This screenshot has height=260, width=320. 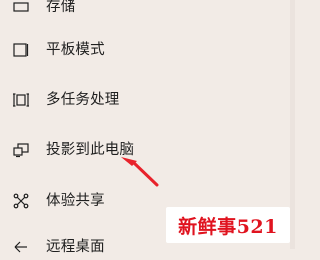 What do you see at coordinates (292, 124) in the screenshot?
I see `scrollbar` at bounding box center [292, 124].